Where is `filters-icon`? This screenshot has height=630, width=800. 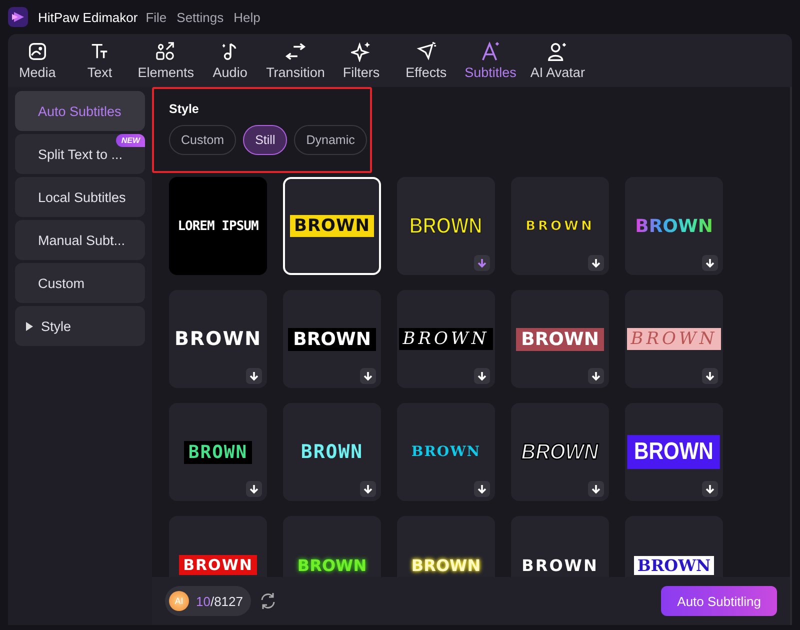 filters-icon is located at coordinates (361, 51).